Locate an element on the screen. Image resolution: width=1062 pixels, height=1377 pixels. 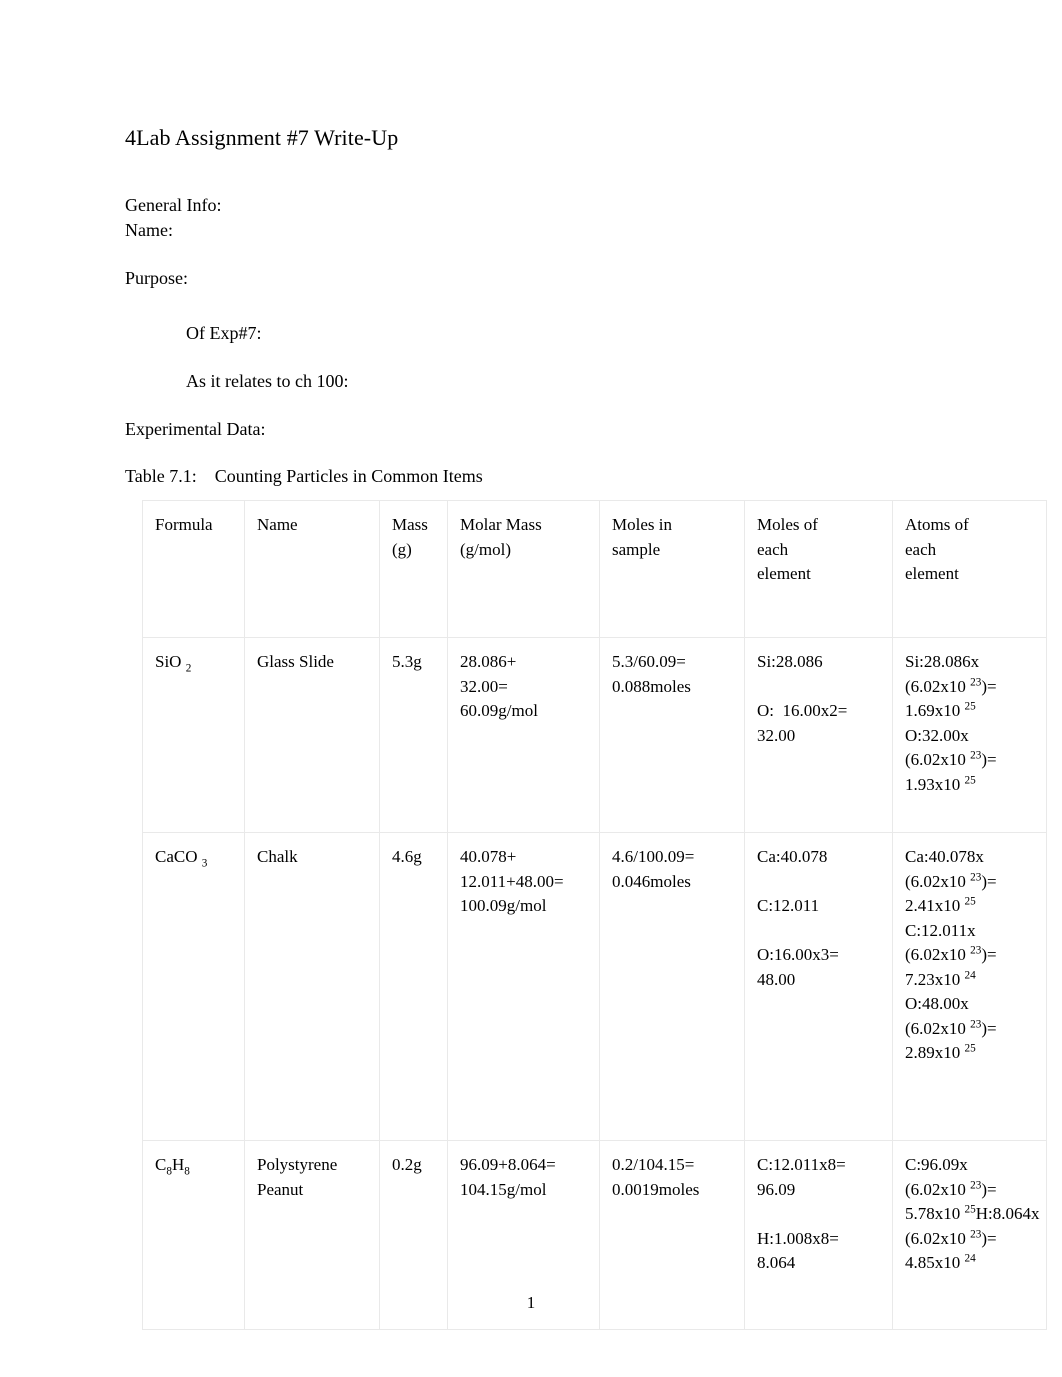
name-label: Name: is located at coordinates (149, 230).